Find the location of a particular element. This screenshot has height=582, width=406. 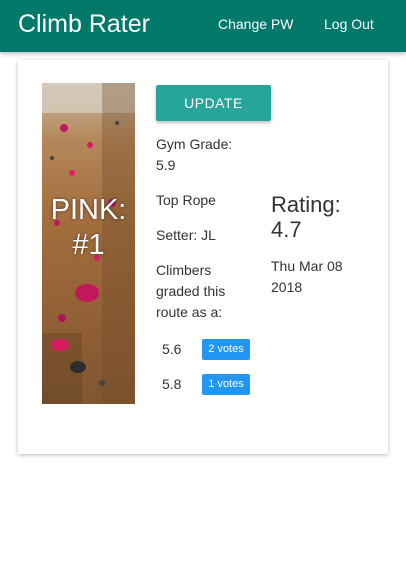

gym-grade-value: 5.9 is located at coordinates (166, 165).